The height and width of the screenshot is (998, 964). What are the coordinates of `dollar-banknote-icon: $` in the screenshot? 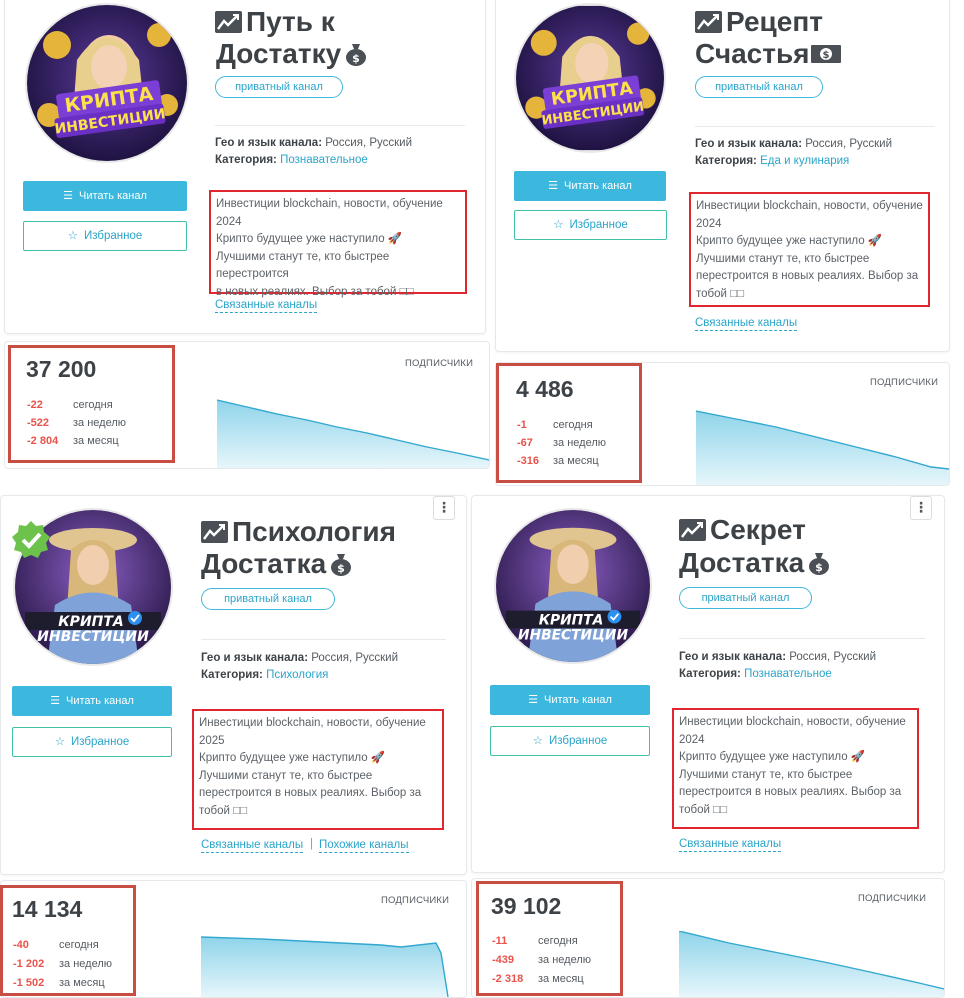 It's located at (825, 54).